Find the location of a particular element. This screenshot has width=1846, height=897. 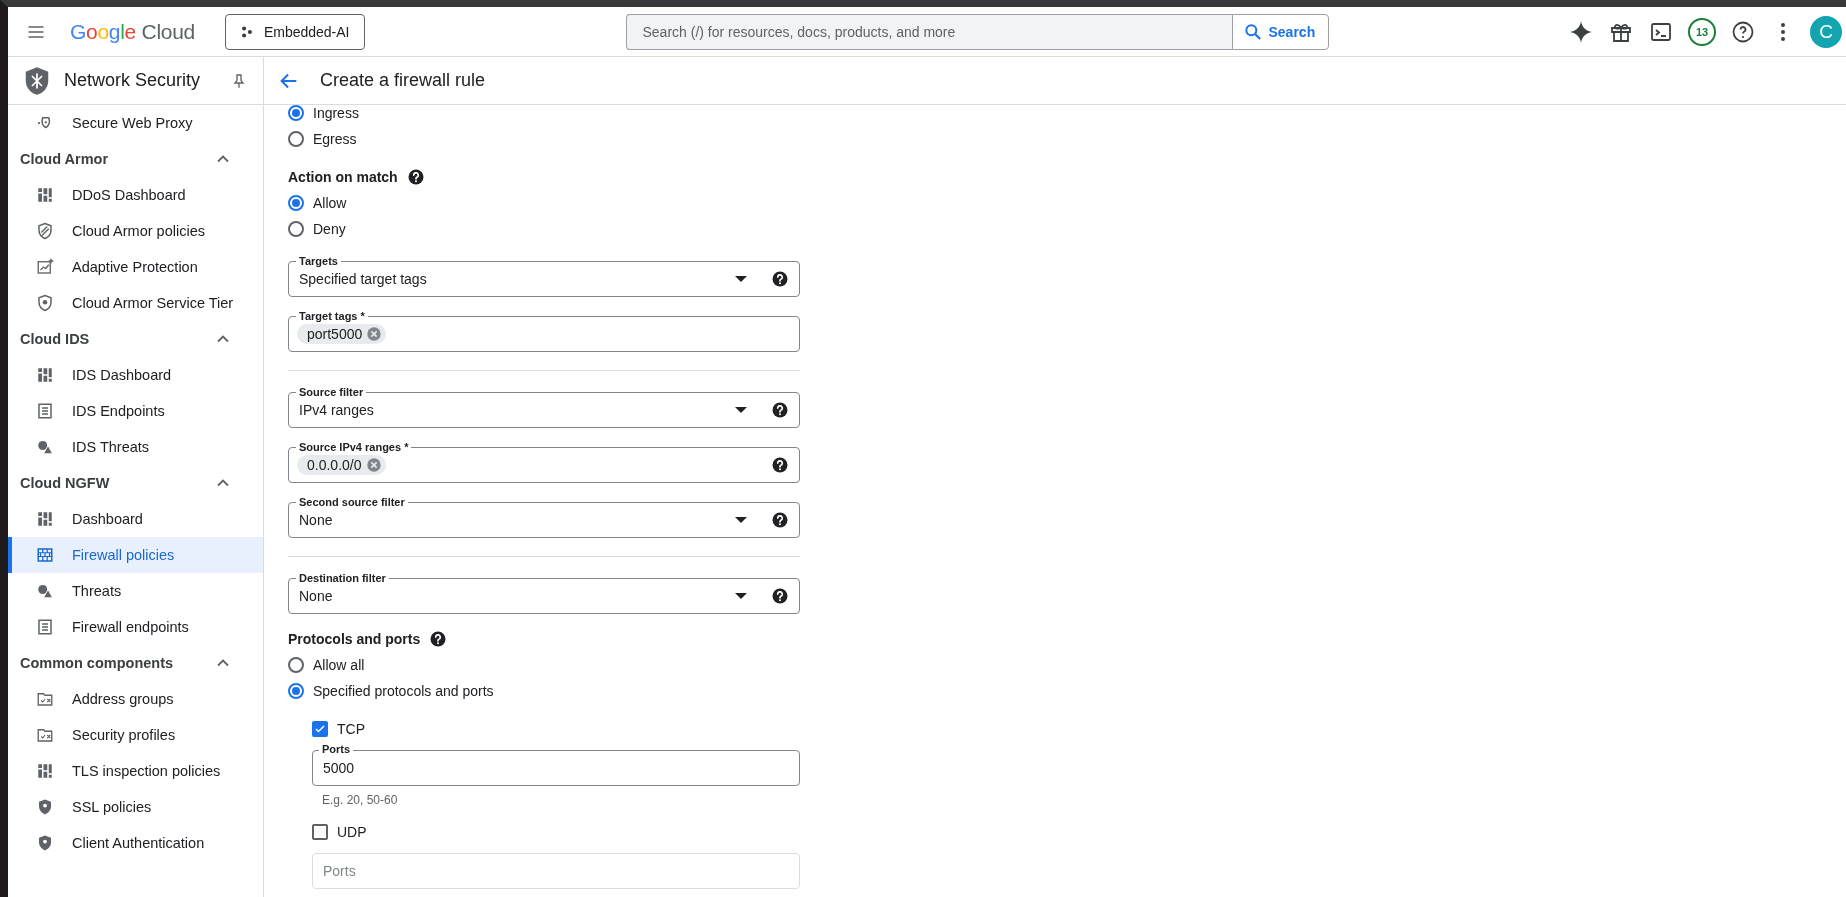

search-button: Search is located at coordinates (1280, 31).